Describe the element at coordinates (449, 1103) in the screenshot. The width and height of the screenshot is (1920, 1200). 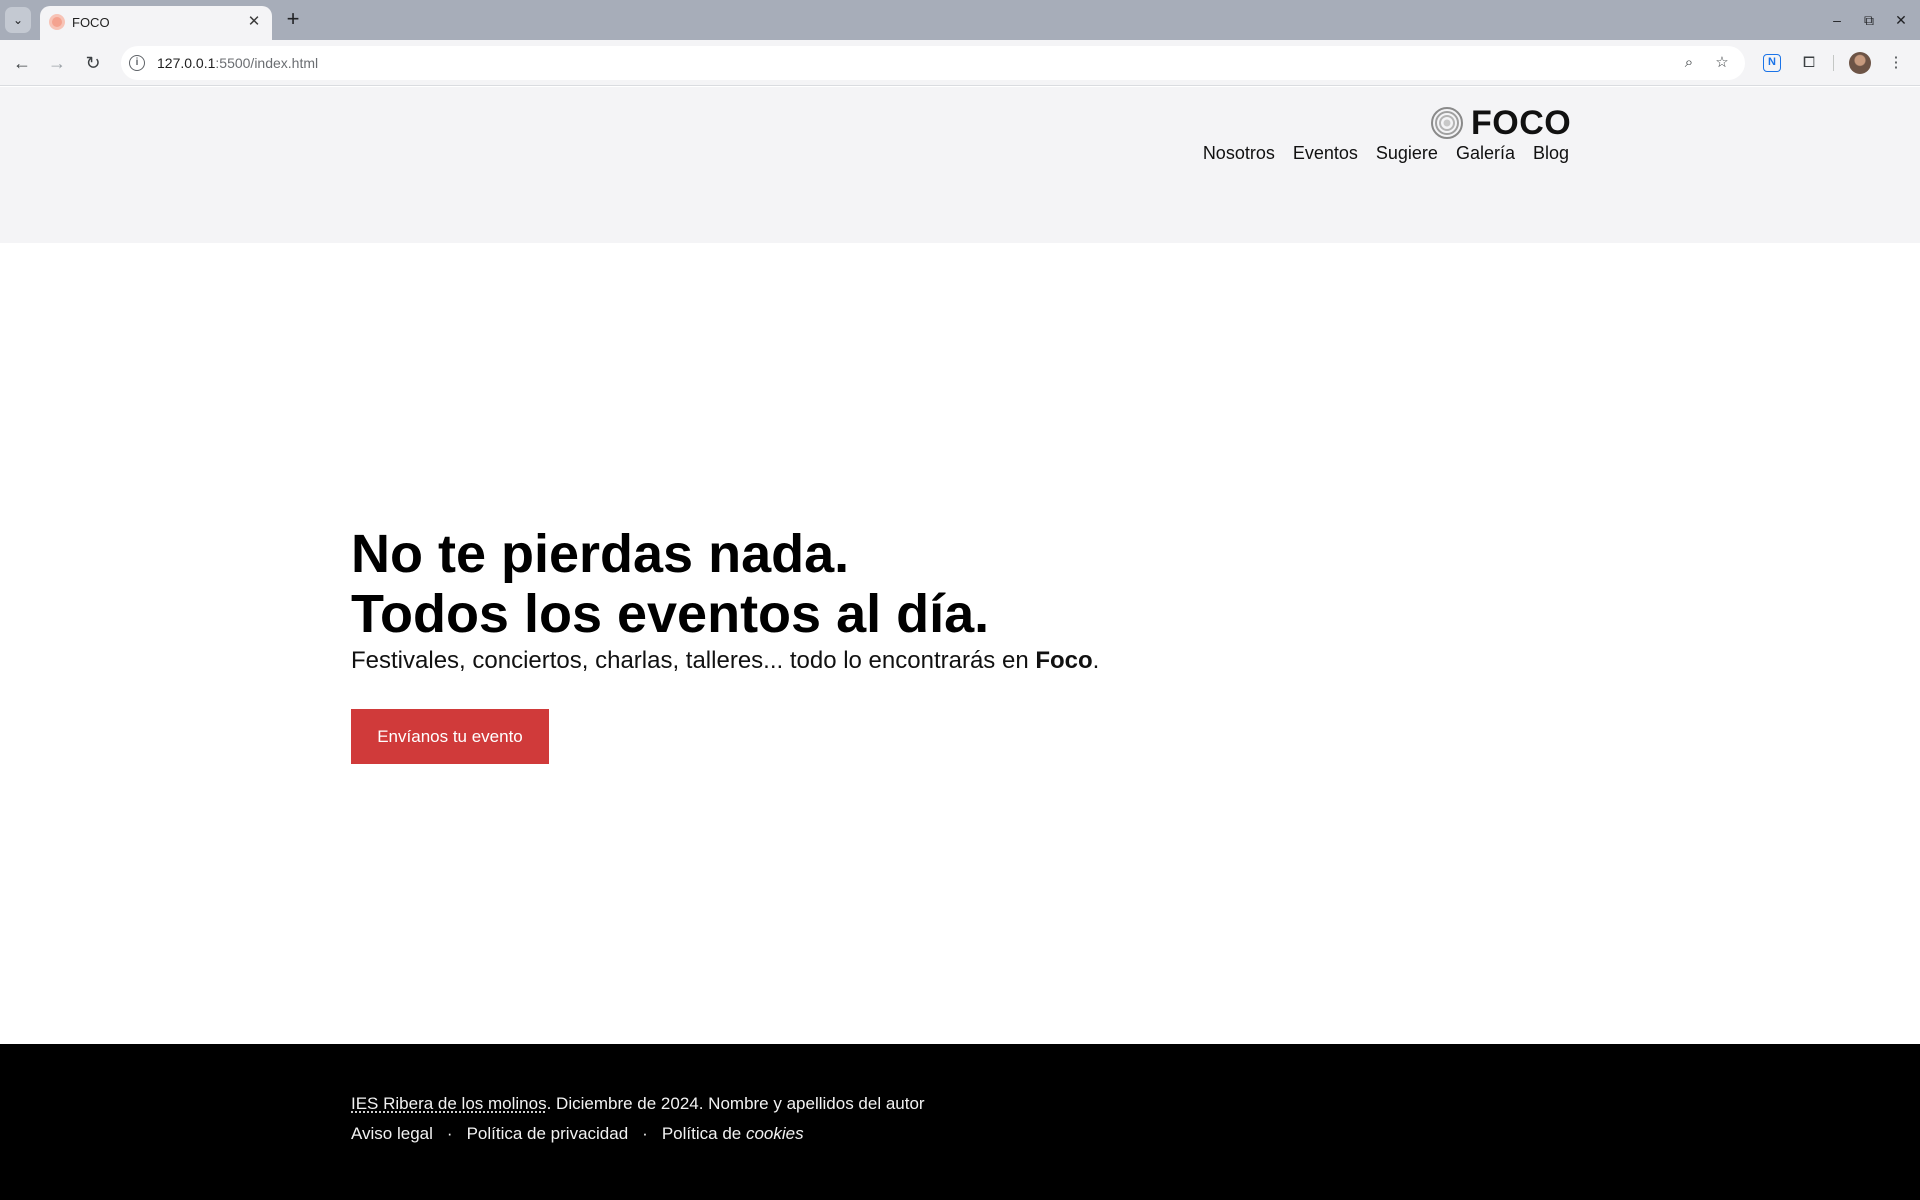
I see `institution-link: IES Ribera de los molinos` at that location.